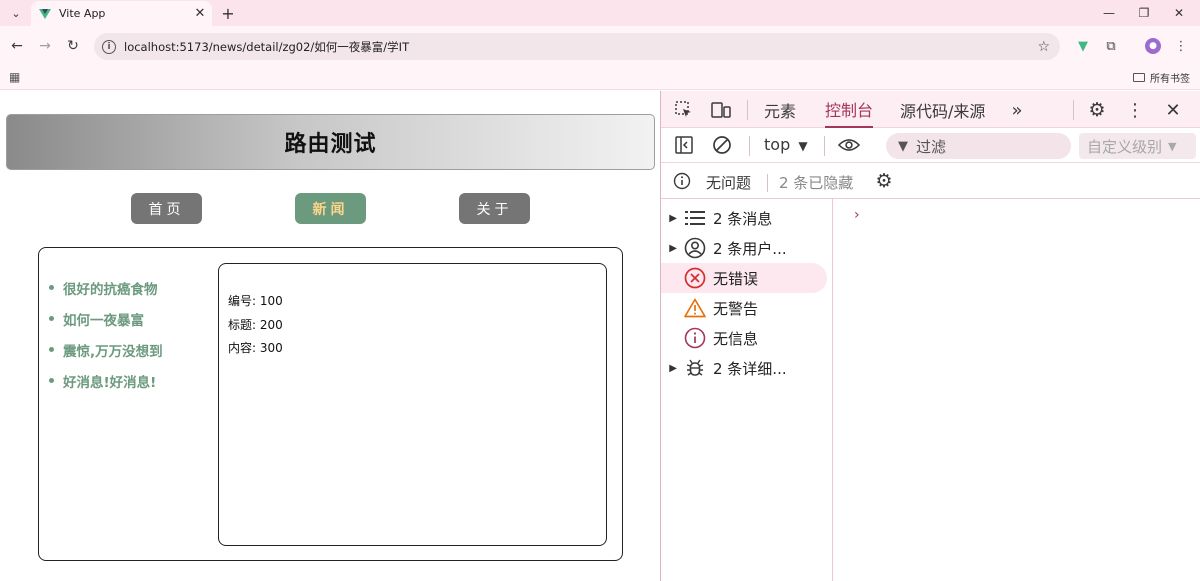  I want to click on bookmark-star-icon: ☆, so click(1043, 47).